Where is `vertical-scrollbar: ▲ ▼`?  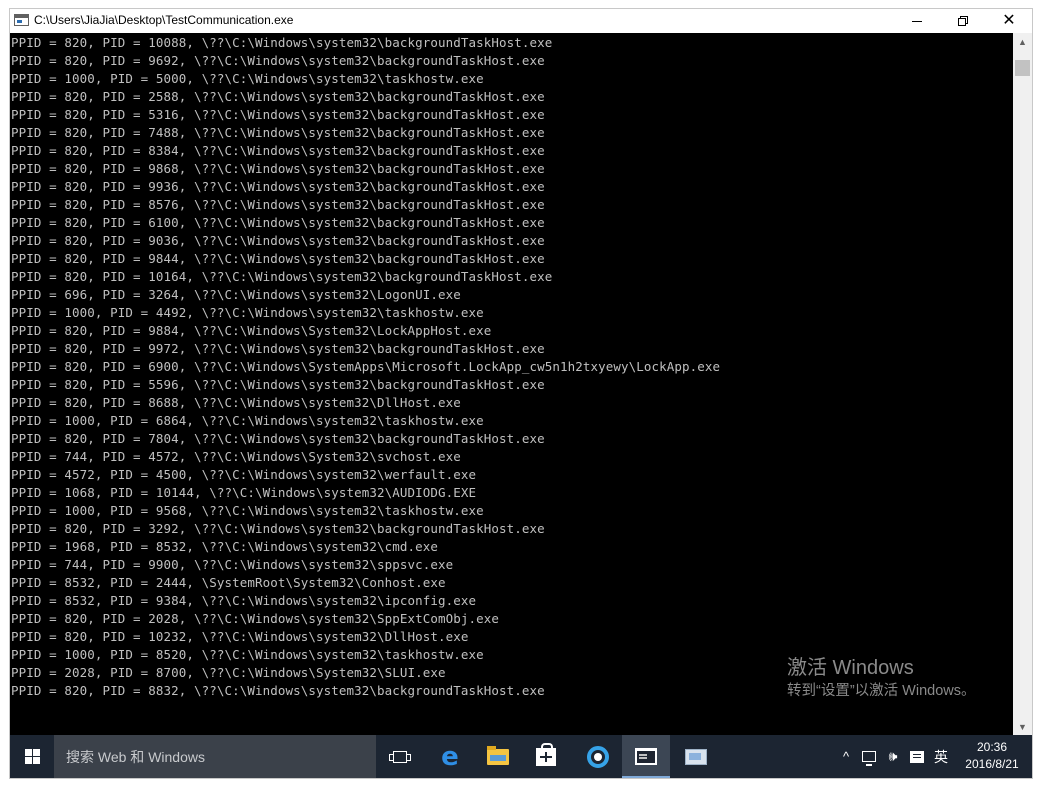
vertical-scrollbar: ▲ ▼ is located at coordinates (1022, 384).